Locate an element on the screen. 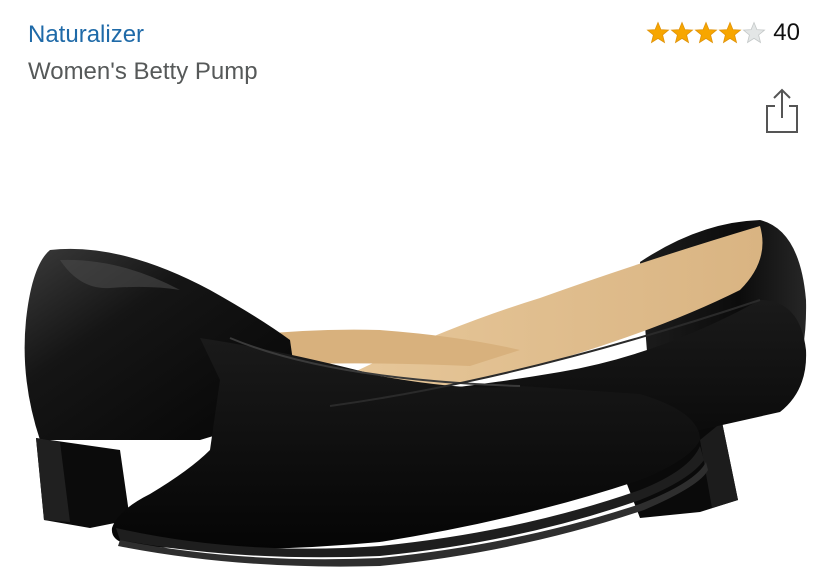 This screenshot has height=588, width=828. rating-summary: 40 is located at coordinates (723, 33).